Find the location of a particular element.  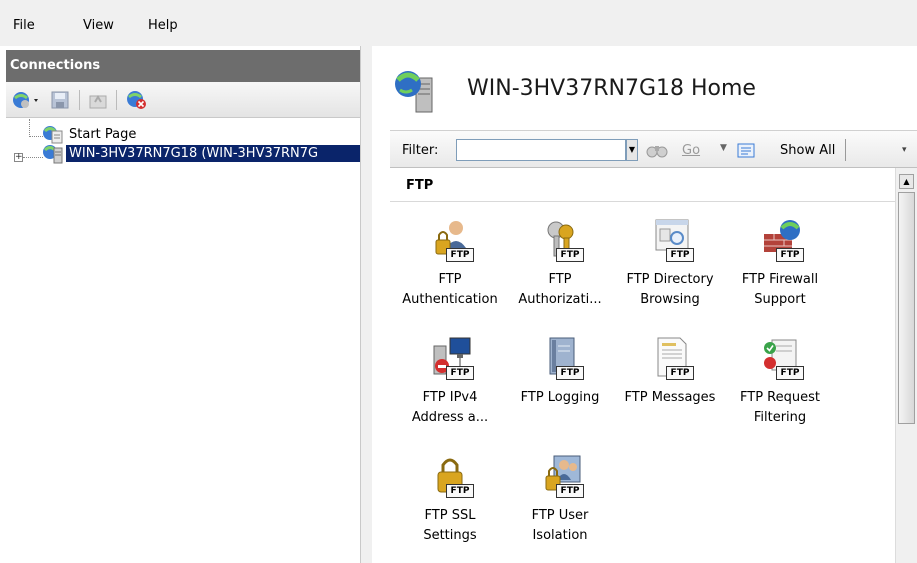

scroll-thumb is located at coordinates (906, 308).